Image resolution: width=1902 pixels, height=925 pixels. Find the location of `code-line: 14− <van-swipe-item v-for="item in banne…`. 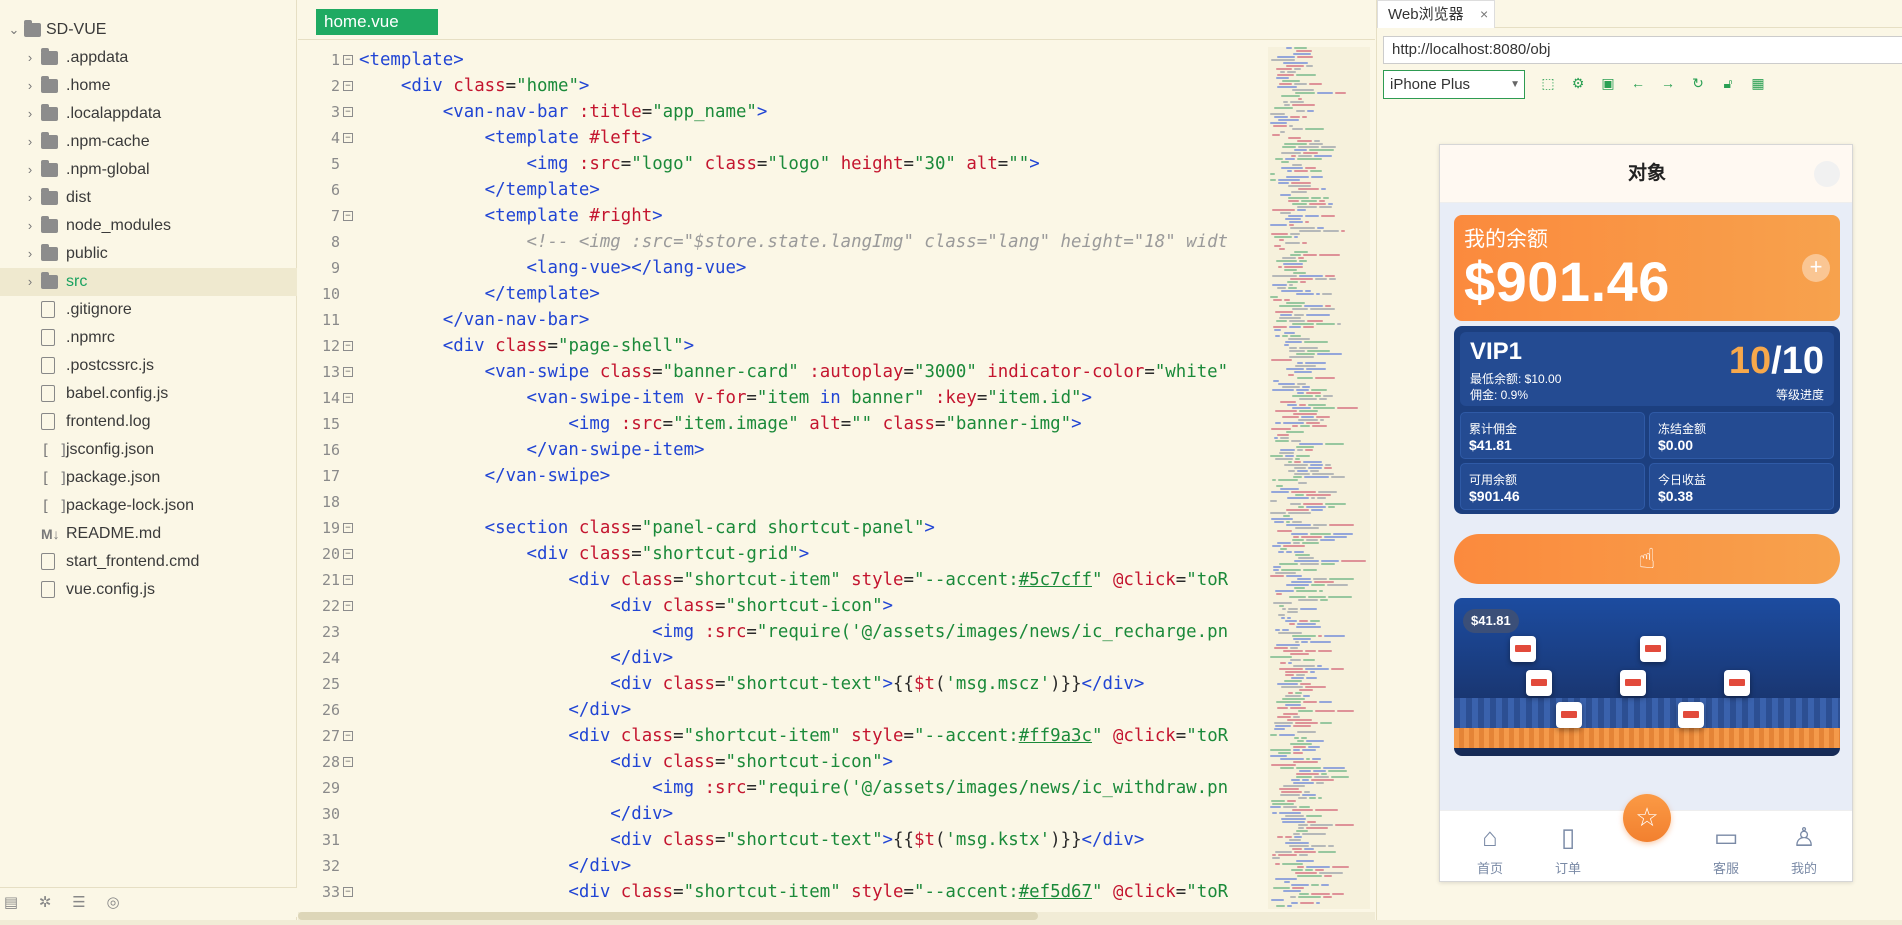

code-line: 14− <van-swipe-item v-for="item in banne… is located at coordinates (783, 398).